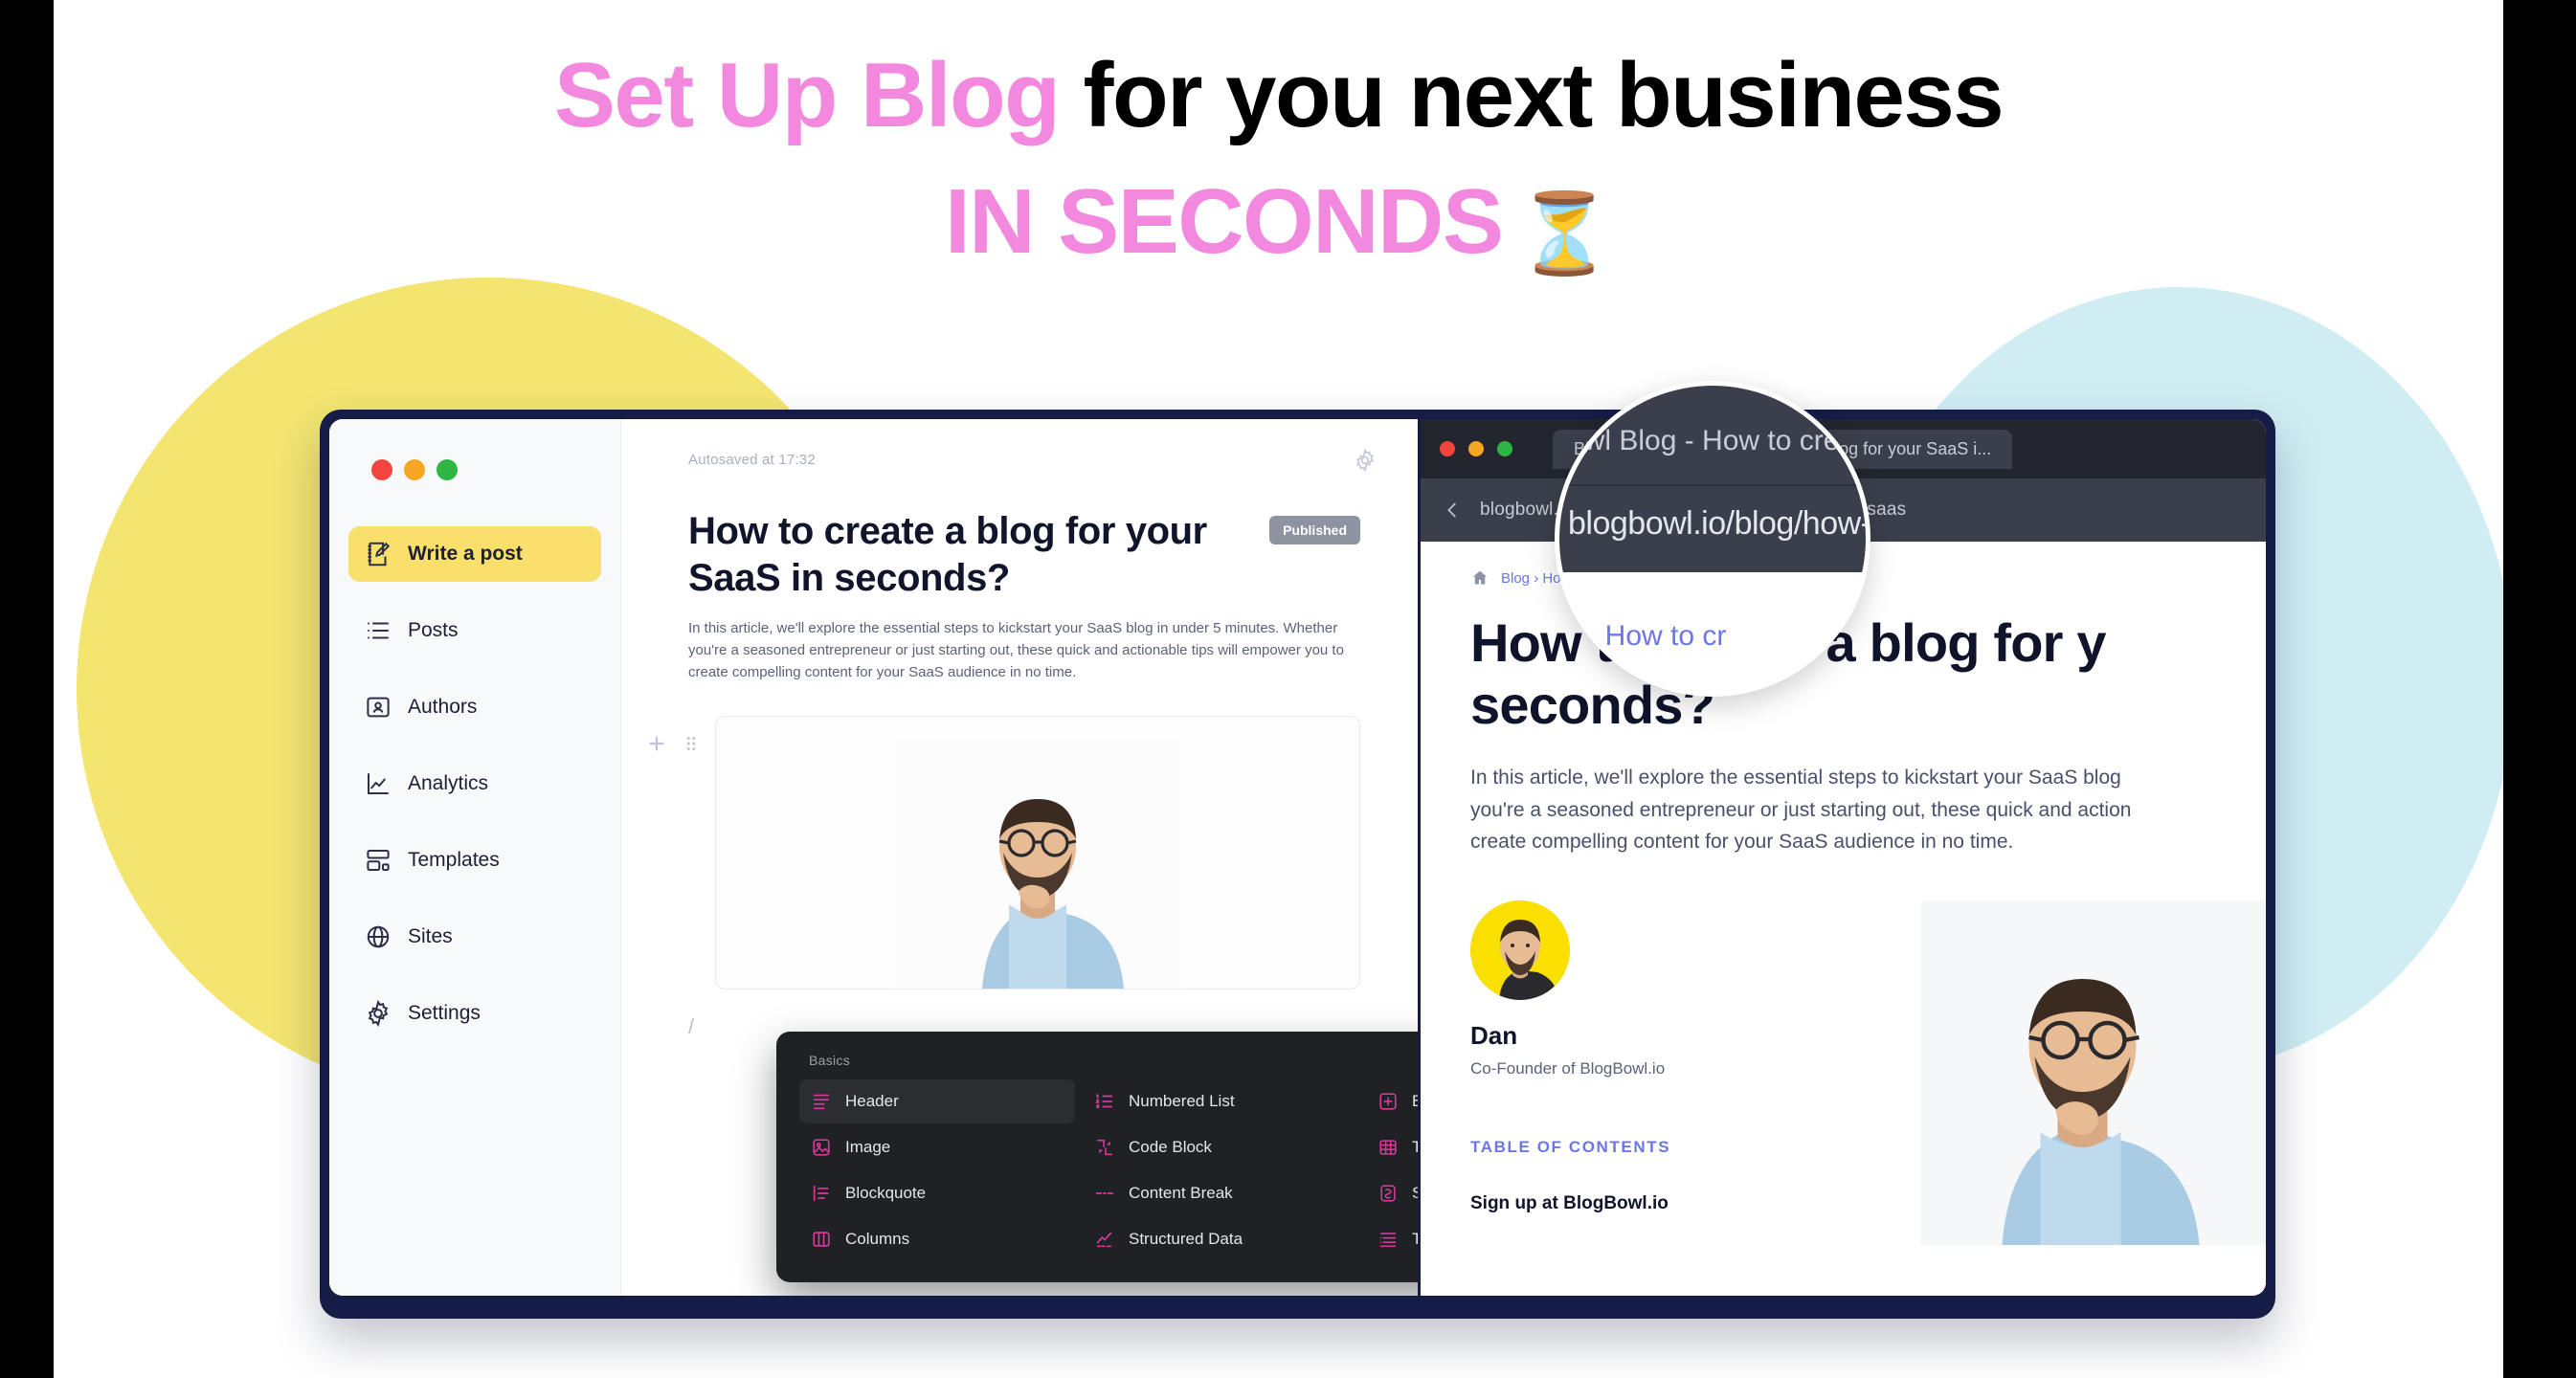 This screenshot has height=1378, width=2576. What do you see at coordinates (1415, 1239) in the screenshot?
I see `block-option-label: Table of Contents` at bounding box center [1415, 1239].